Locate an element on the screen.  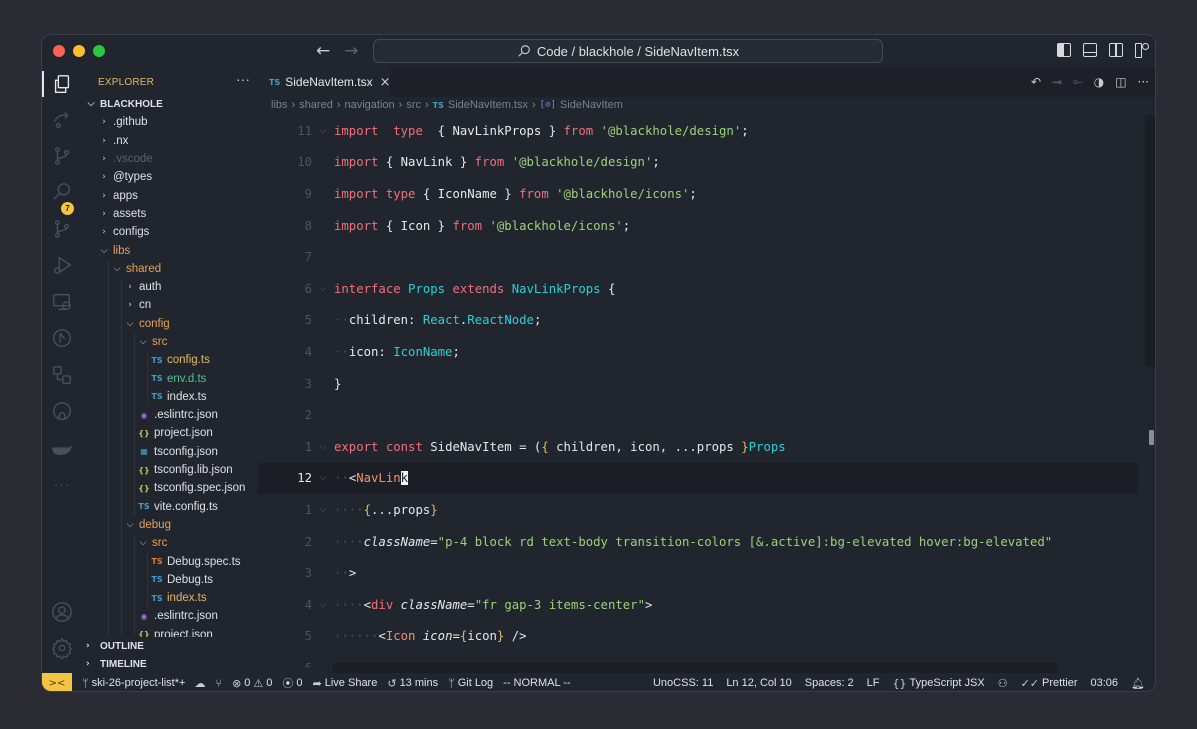
current-code-line: 12 ⌵ ··<NavLink is located at coordinates (698, 478).